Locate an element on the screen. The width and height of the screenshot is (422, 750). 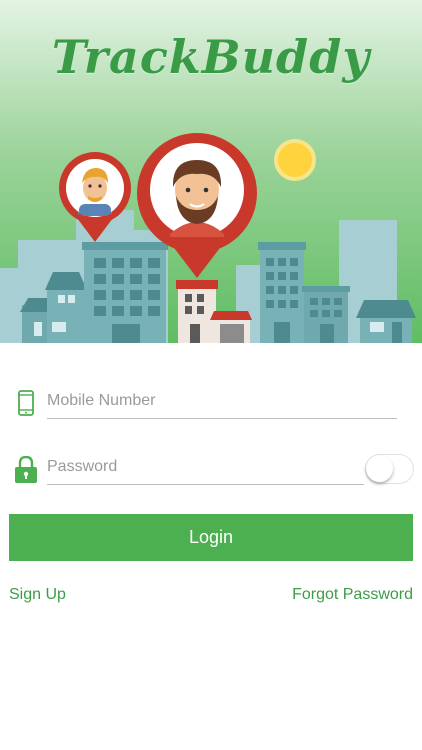
mobile-number-input is located at coordinates (222, 401).